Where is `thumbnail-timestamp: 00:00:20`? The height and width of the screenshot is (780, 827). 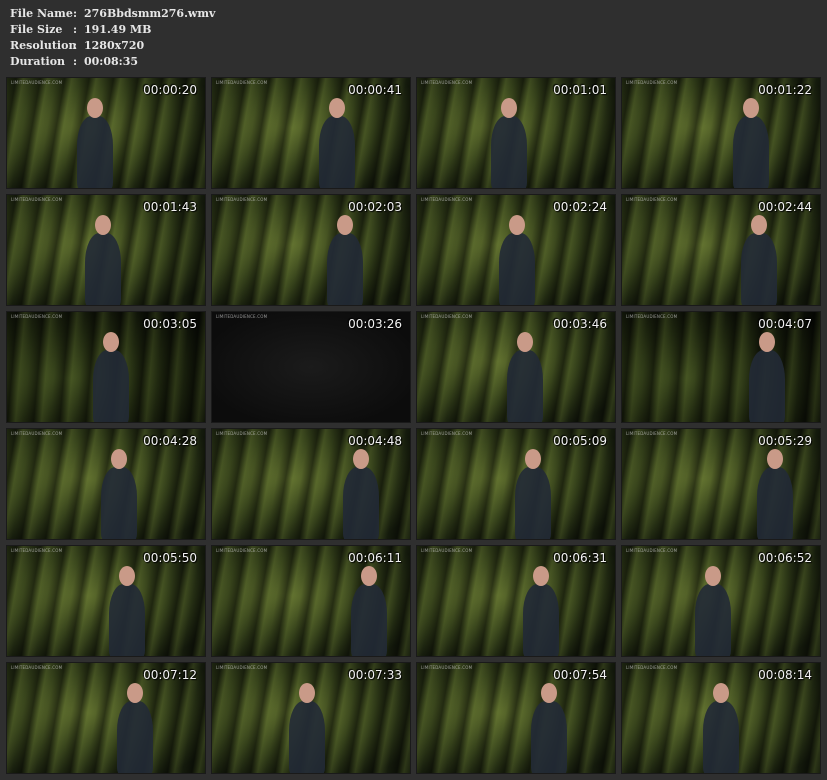
thumbnail-timestamp: 00:00:20 is located at coordinates (170, 90).